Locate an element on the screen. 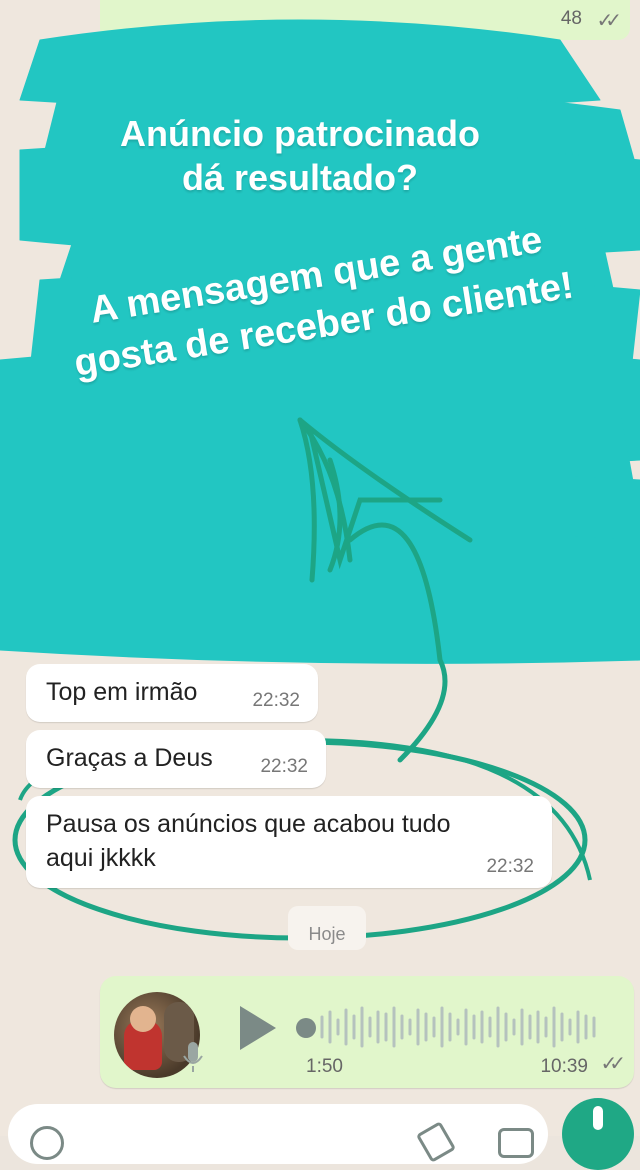  message-text: Graças a Deus is located at coordinates (129, 758).